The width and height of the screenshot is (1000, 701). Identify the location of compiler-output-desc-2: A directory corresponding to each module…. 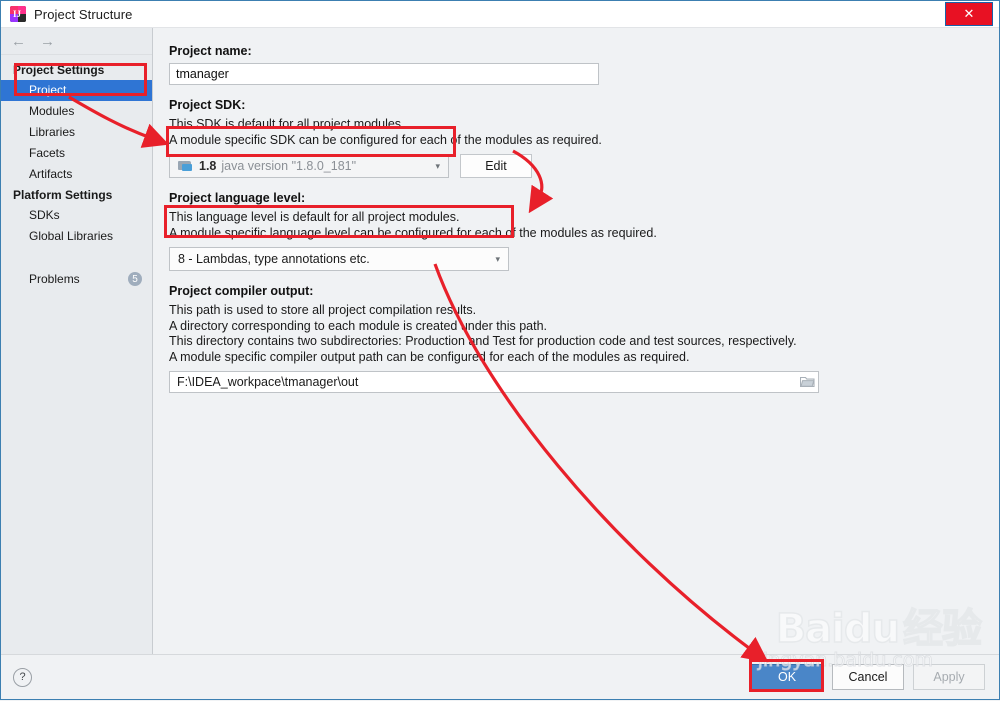
(358, 325).